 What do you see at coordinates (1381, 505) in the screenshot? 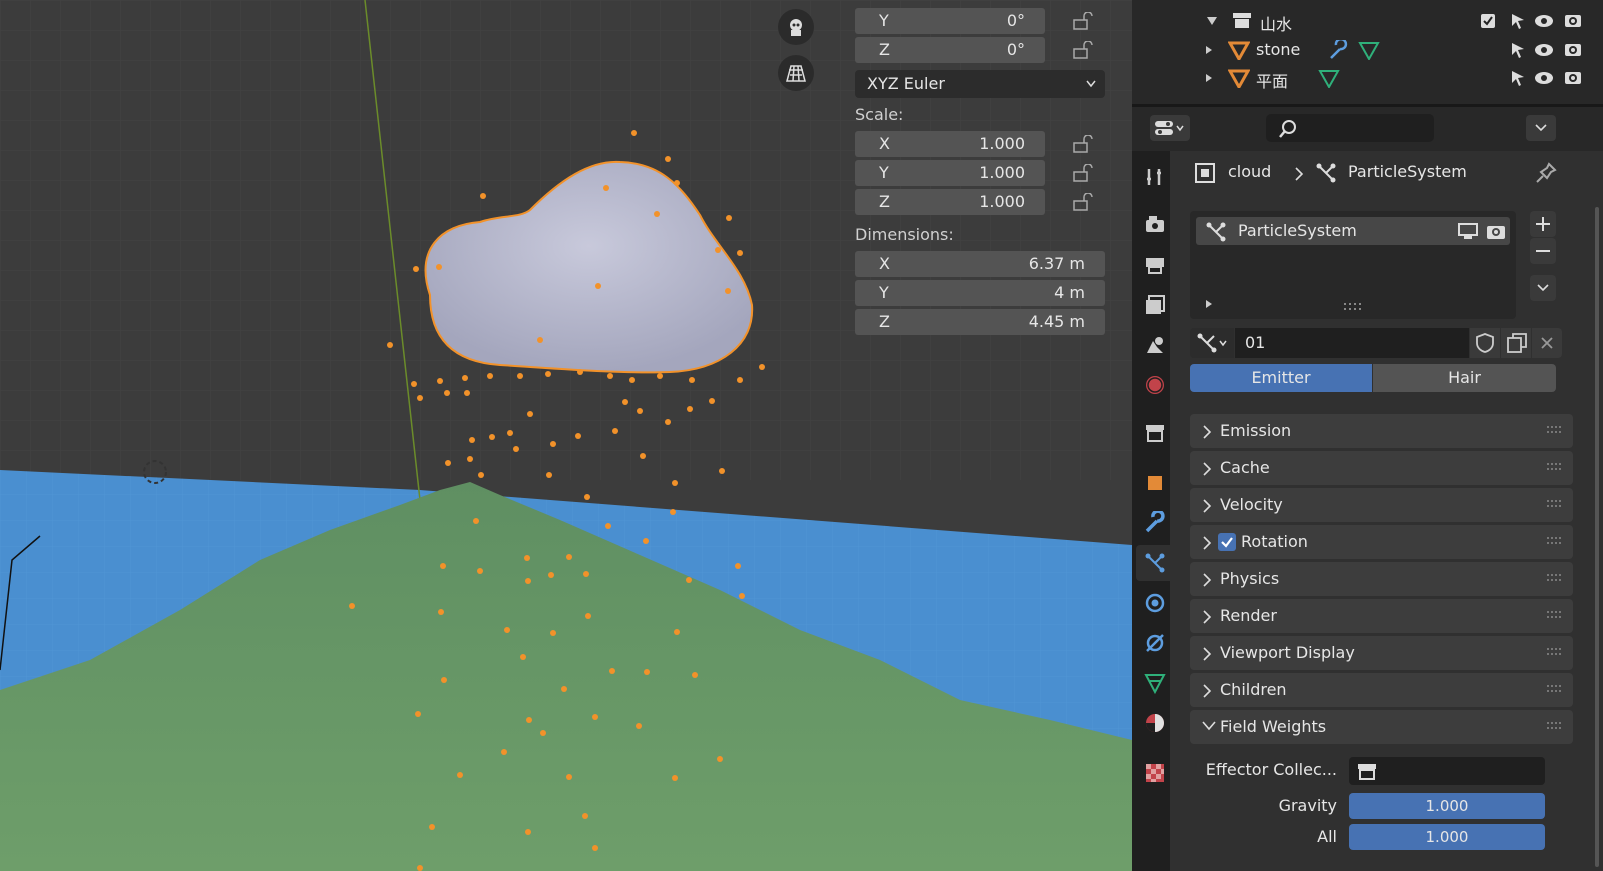
I see `panel-velocity: Velocity` at bounding box center [1381, 505].